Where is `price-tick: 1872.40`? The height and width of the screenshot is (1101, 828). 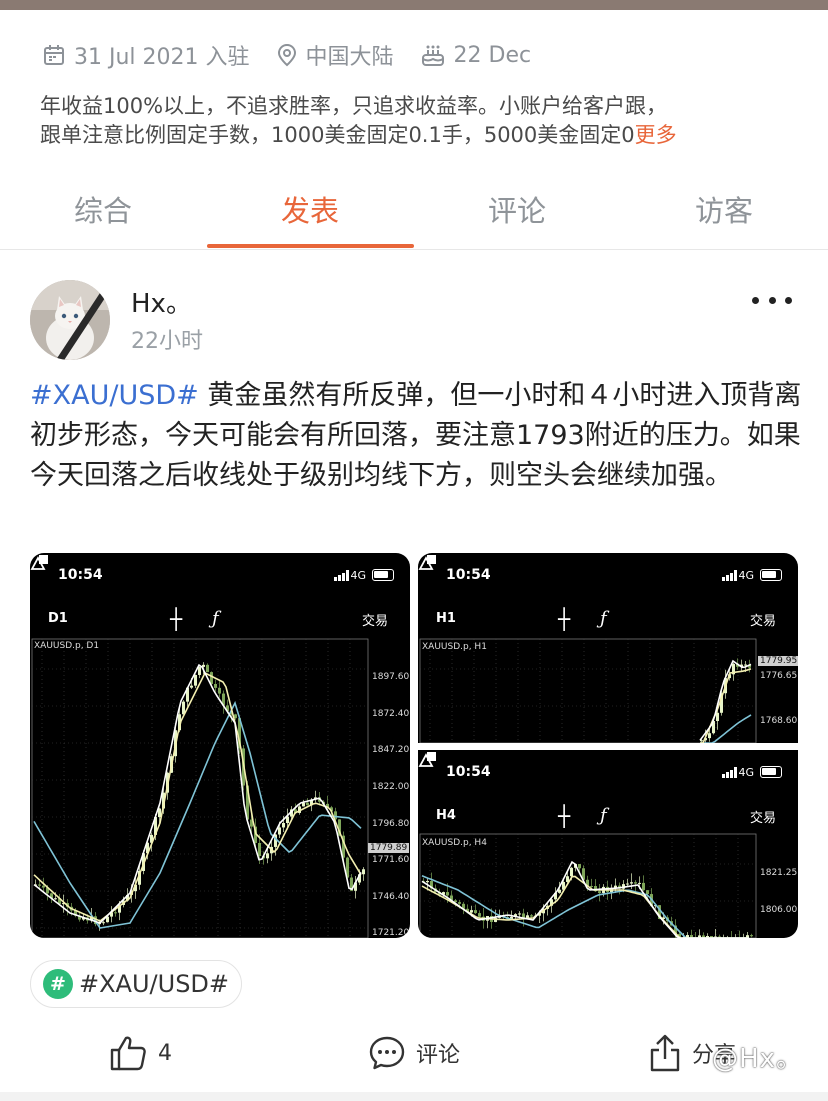 price-tick: 1872.40 is located at coordinates (391, 714).